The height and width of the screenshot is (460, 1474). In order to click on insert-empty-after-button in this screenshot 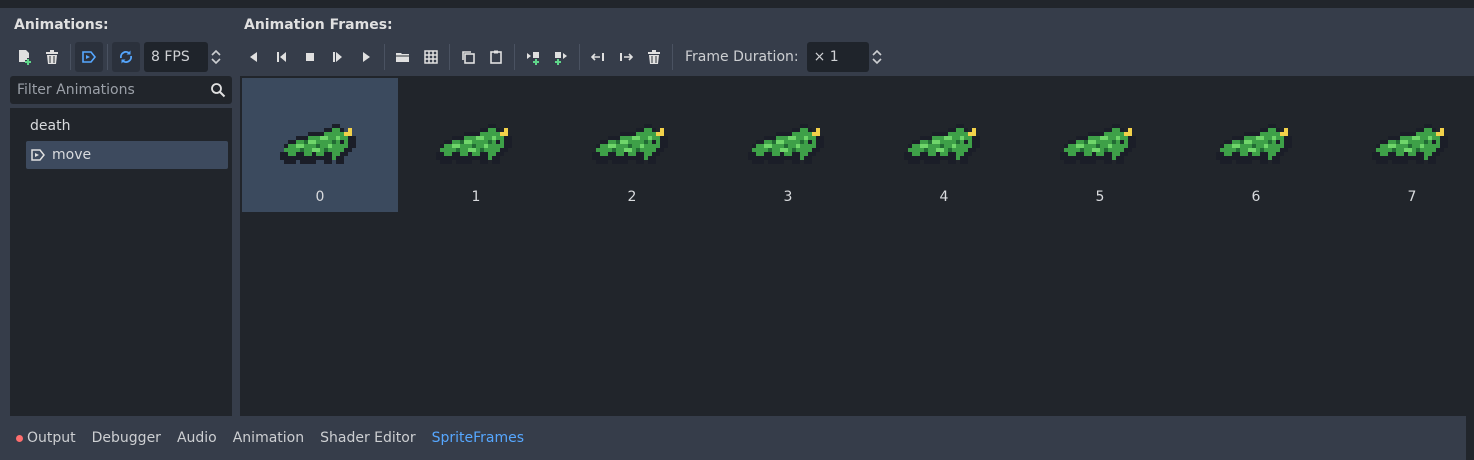, I will do `click(561, 57)`.